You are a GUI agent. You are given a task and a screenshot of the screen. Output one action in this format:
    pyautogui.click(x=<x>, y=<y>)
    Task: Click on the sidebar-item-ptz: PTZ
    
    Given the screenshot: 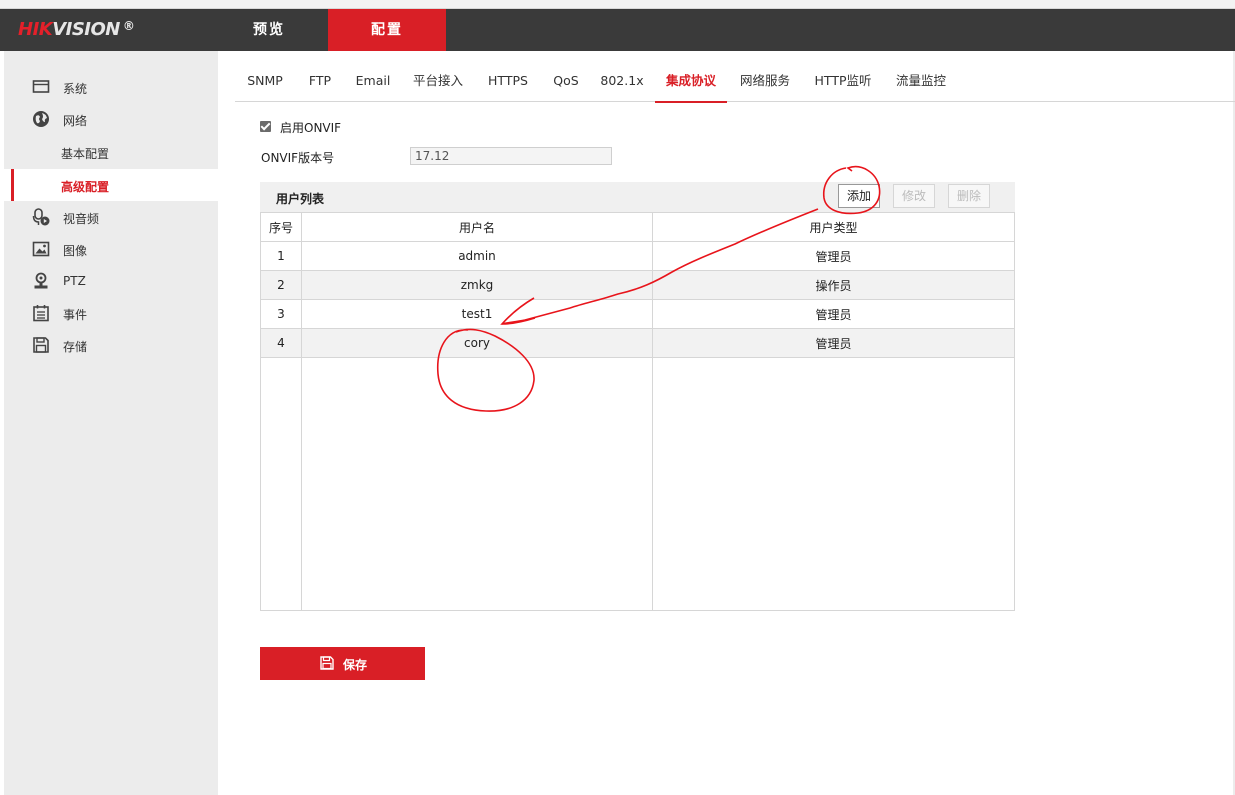 What is the action you would take?
    pyautogui.click(x=111, y=281)
    